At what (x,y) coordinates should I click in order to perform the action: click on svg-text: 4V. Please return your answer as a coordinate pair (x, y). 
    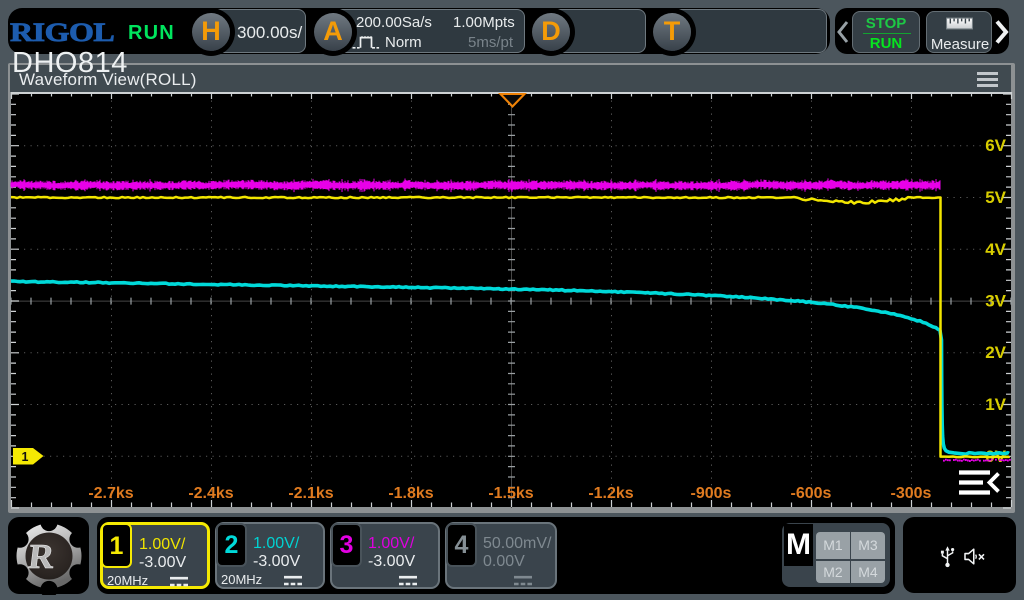
    Looking at the image, I should click on (995, 249).